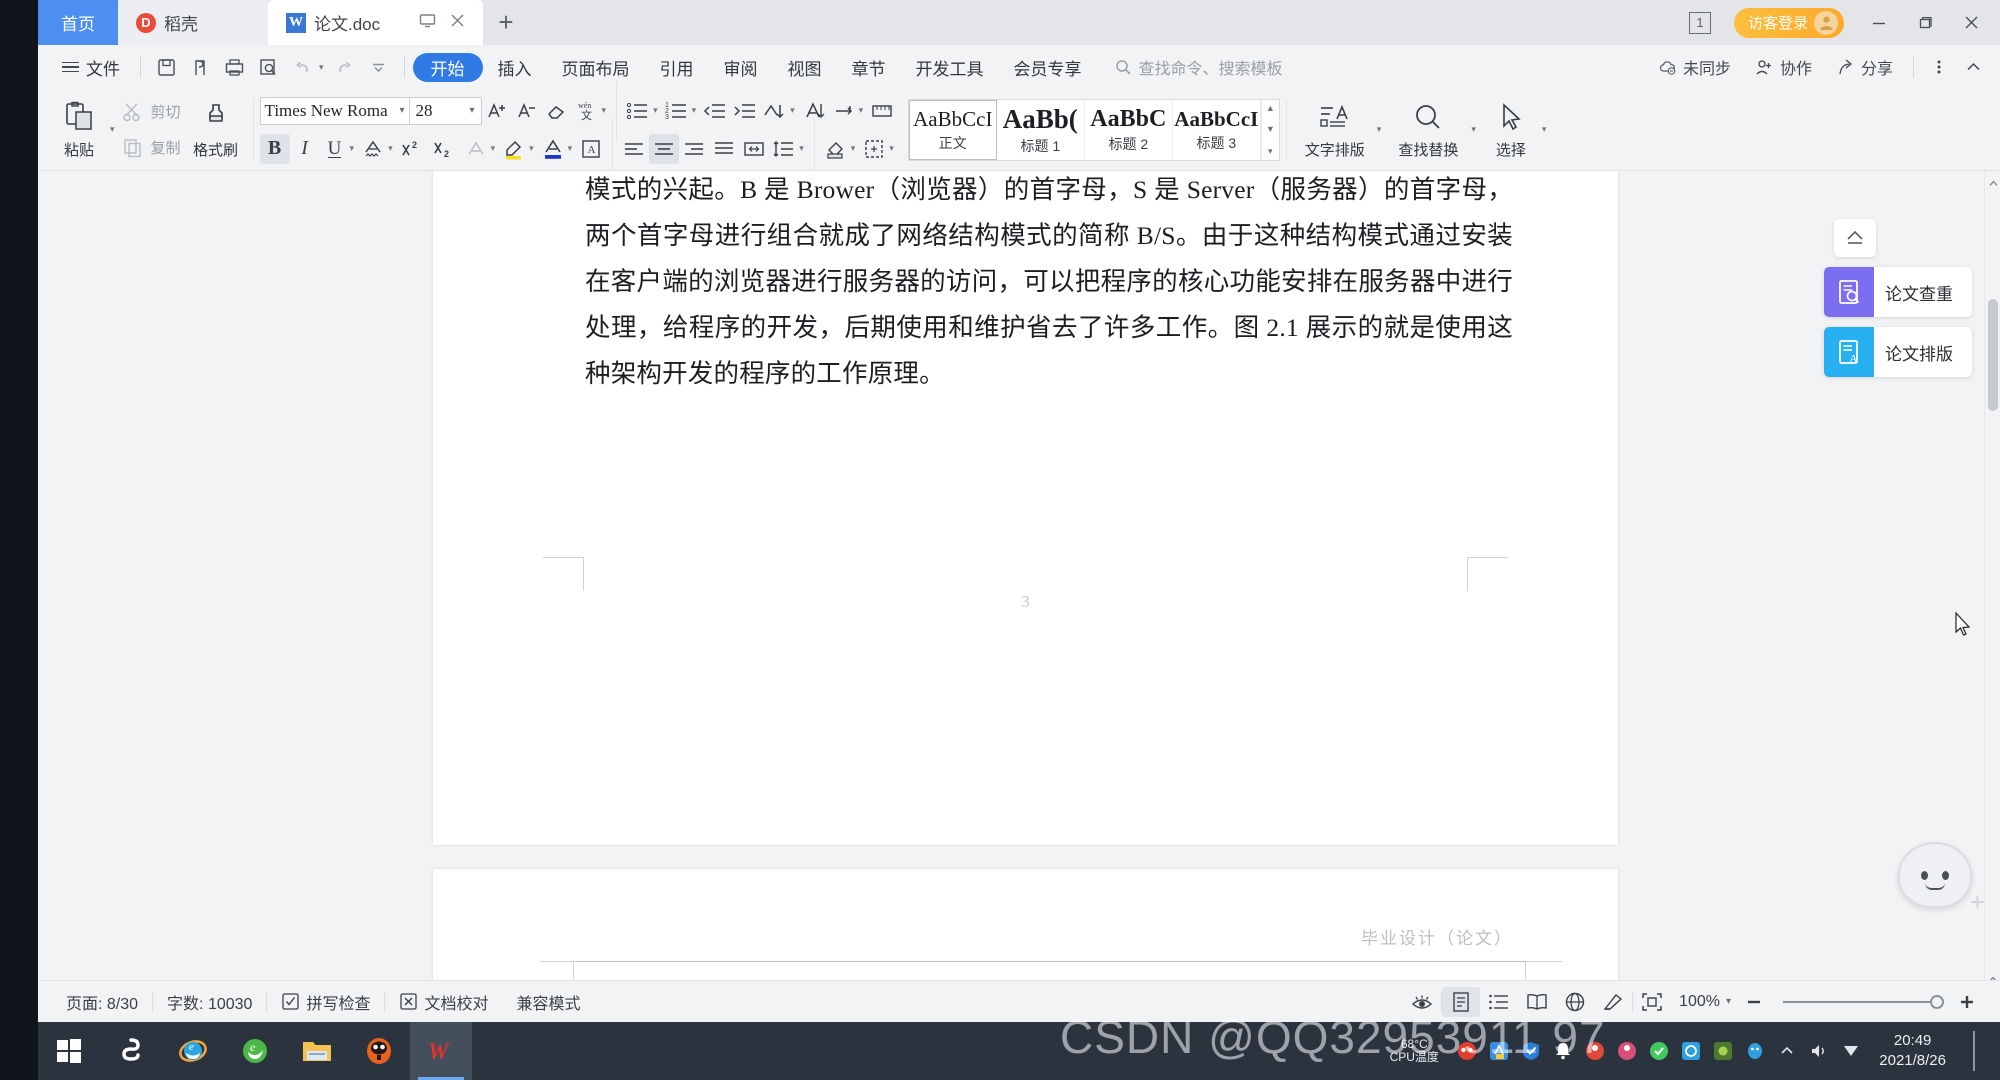 The image size is (2000, 1080). Describe the element at coordinates (863, 110) in the screenshot. I see `paragraph-mark-dropdown-icon: ▾` at that location.